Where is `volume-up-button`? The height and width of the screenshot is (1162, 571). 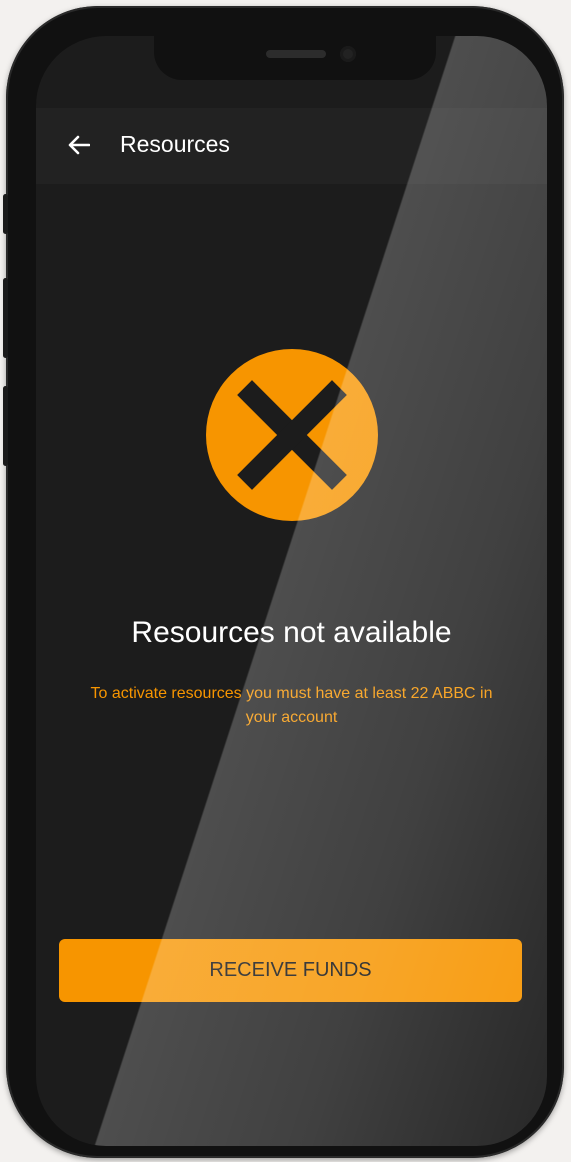
volume-up-button is located at coordinates (5, 318).